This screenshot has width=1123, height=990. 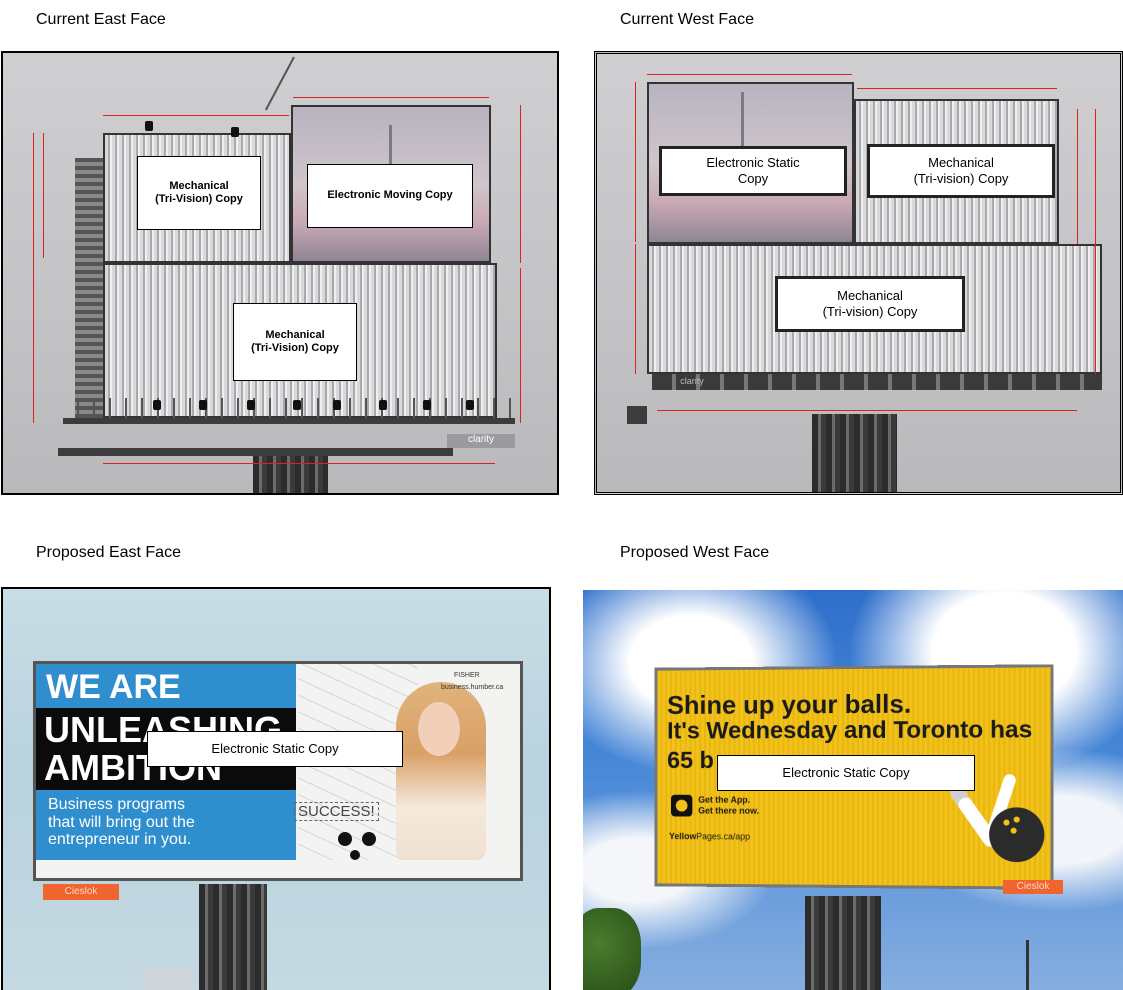 What do you see at coordinates (472, 687) in the screenshot?
I see `ad-url: business.humber.ca` at bounding box center [472, 687].